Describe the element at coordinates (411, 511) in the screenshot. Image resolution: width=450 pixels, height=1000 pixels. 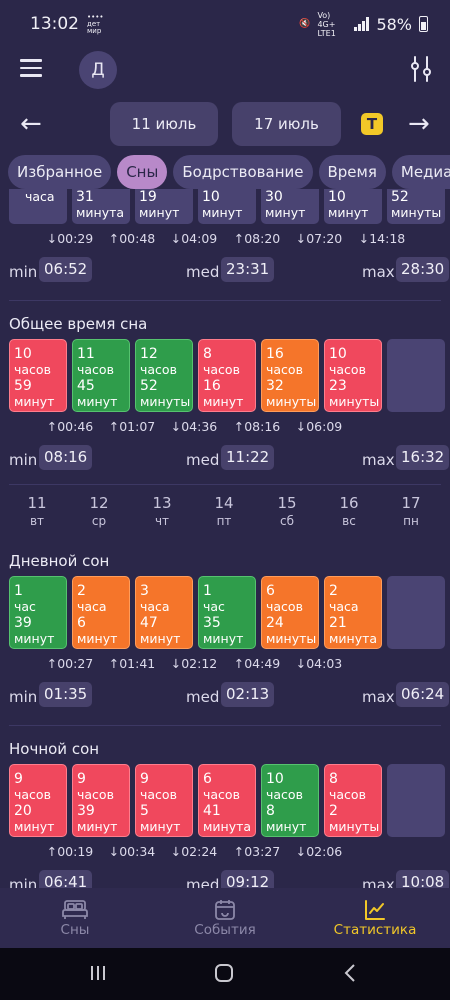
I see `day-label: 17 пн` at that location.